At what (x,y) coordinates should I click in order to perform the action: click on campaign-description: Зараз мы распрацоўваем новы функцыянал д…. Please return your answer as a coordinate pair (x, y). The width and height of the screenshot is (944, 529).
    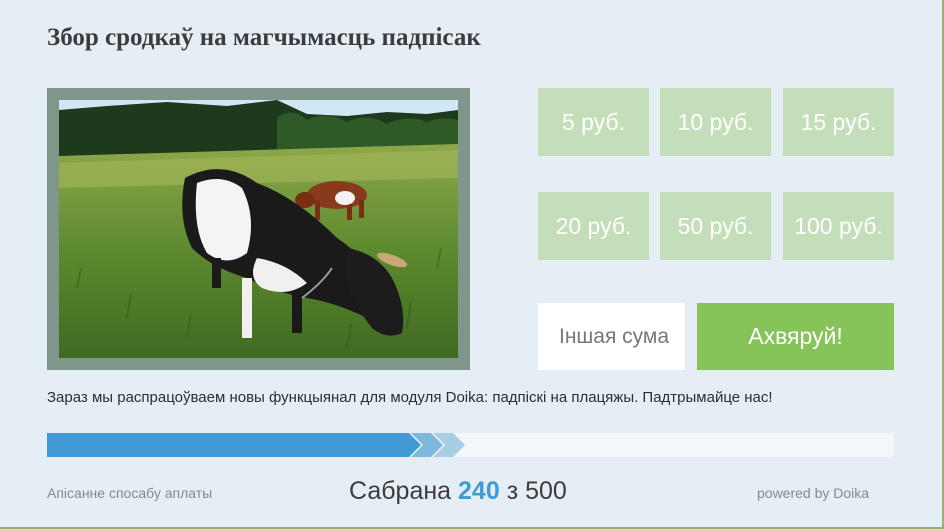
    Looking at the image, I should click on (410, 397).